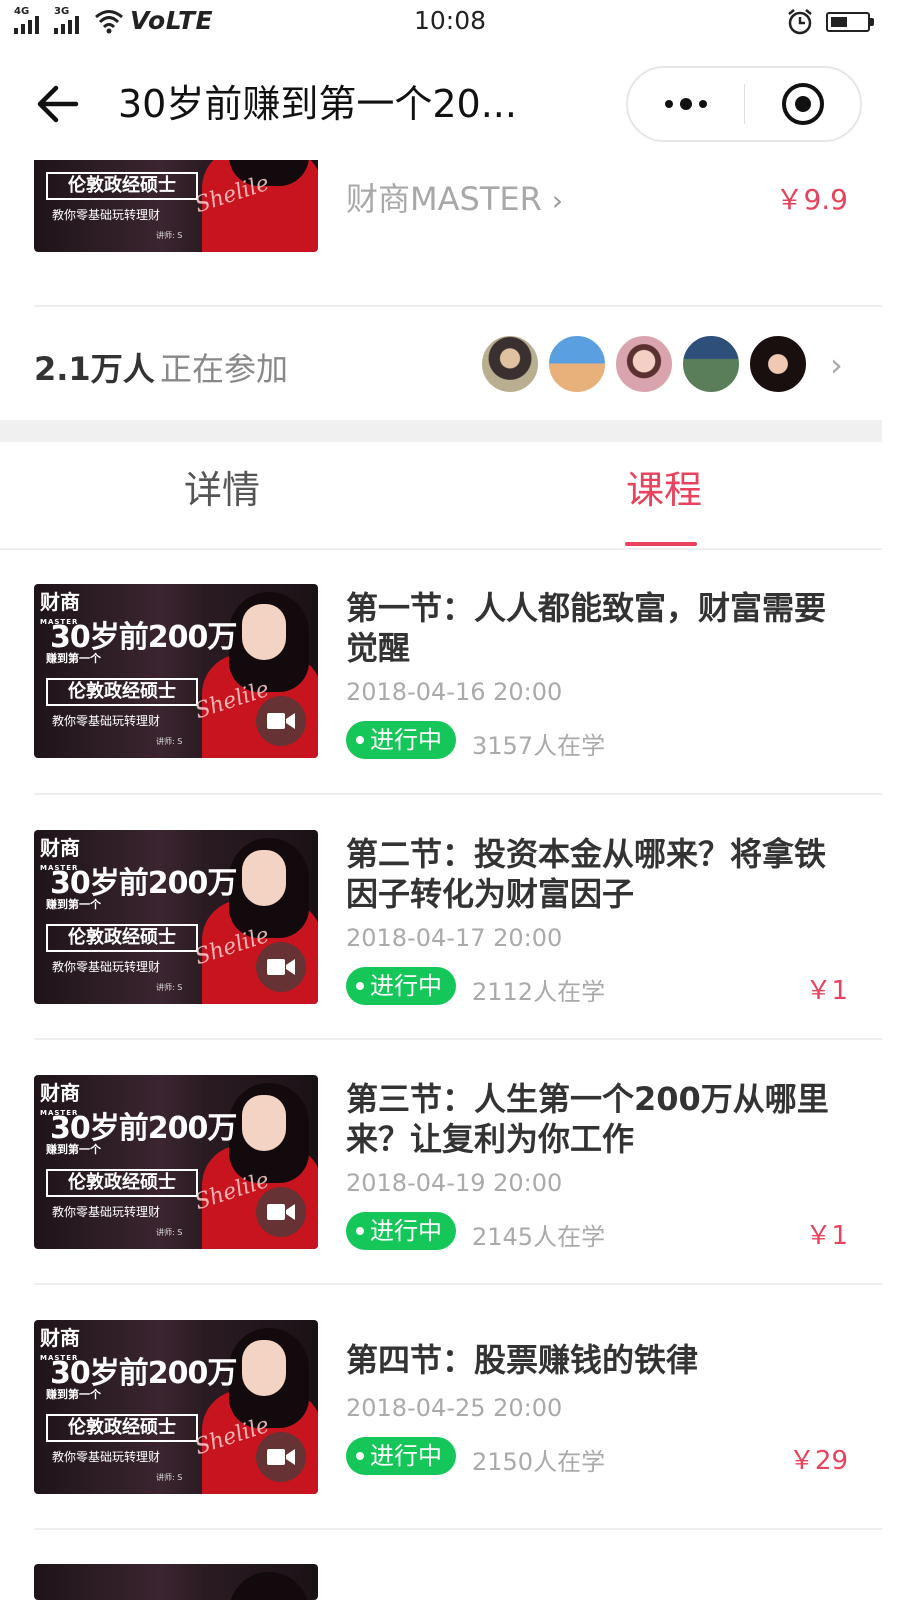  Describe the element at coordinates (851, 22) in the screenshot. I see `battery-icon` at that location.